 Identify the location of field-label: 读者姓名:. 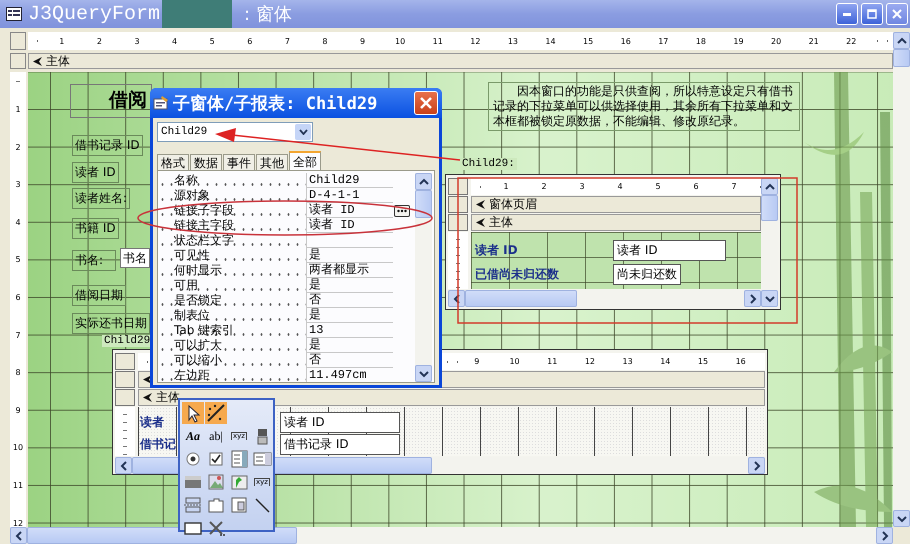
(101, 198).